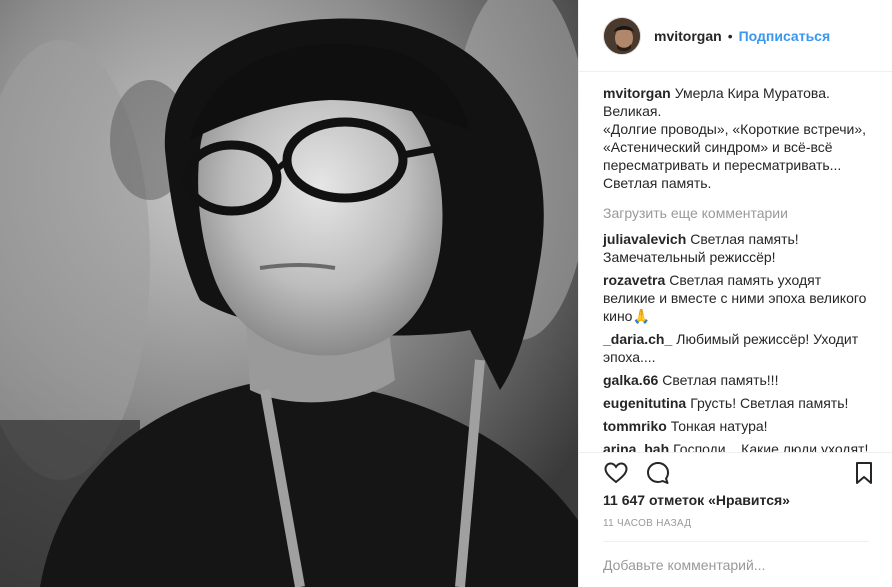 The height and width of the screenshot is (587, 892). I want to click on comment-item: arina_bah Господи... Какие люди уходят!, so click(736, 446).